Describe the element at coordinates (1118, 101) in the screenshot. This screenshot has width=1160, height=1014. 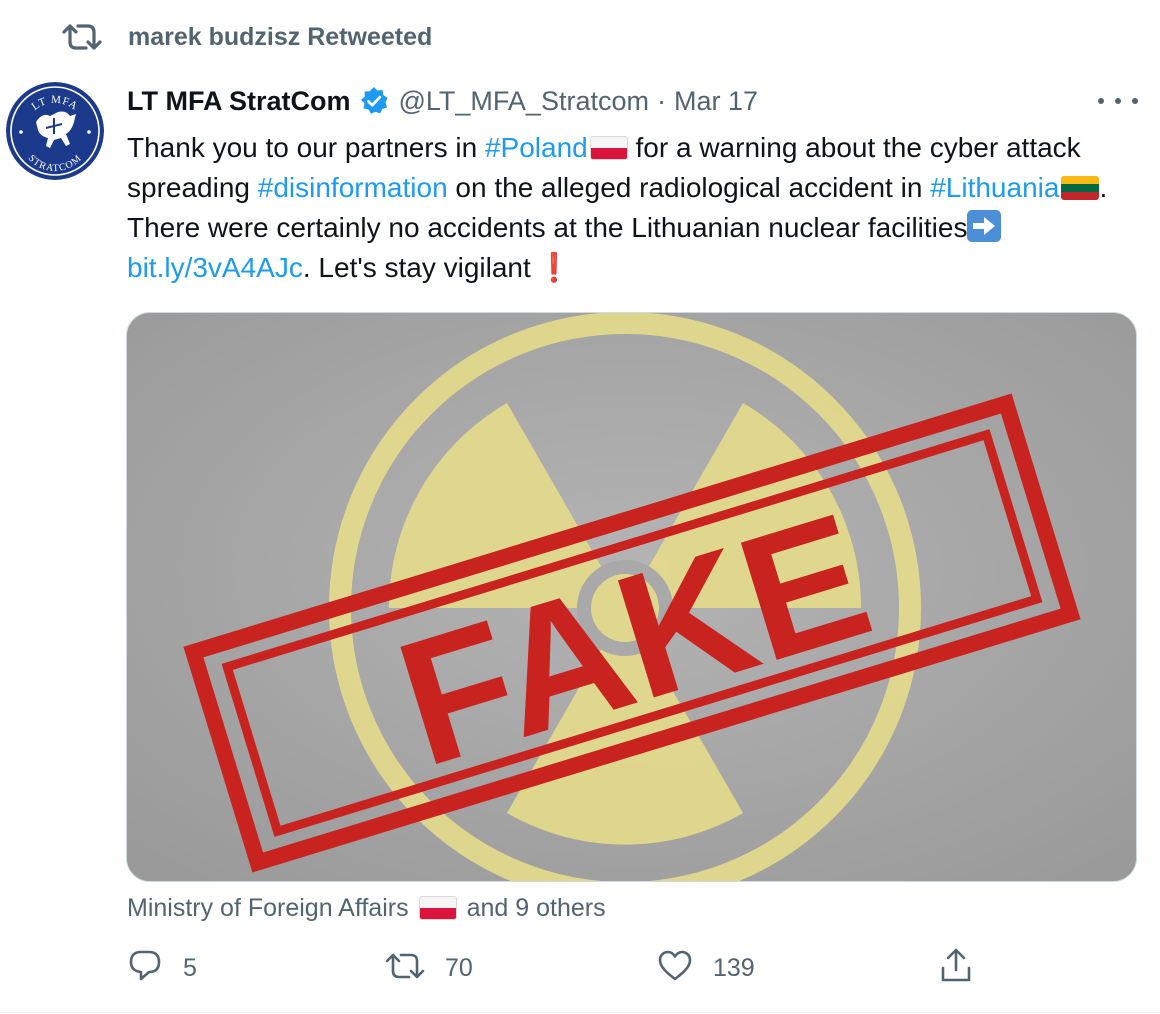
I see `more-icon` at that location.